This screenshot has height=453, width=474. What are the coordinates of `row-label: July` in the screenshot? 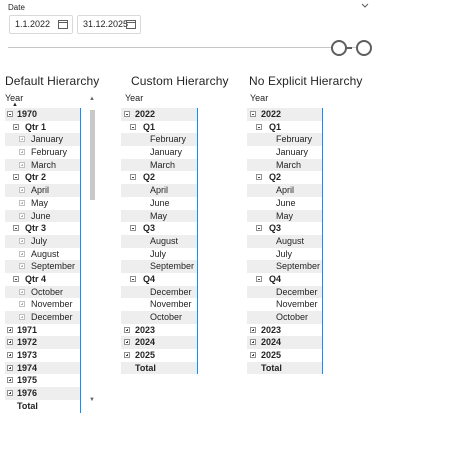 It's located at (284, 253).